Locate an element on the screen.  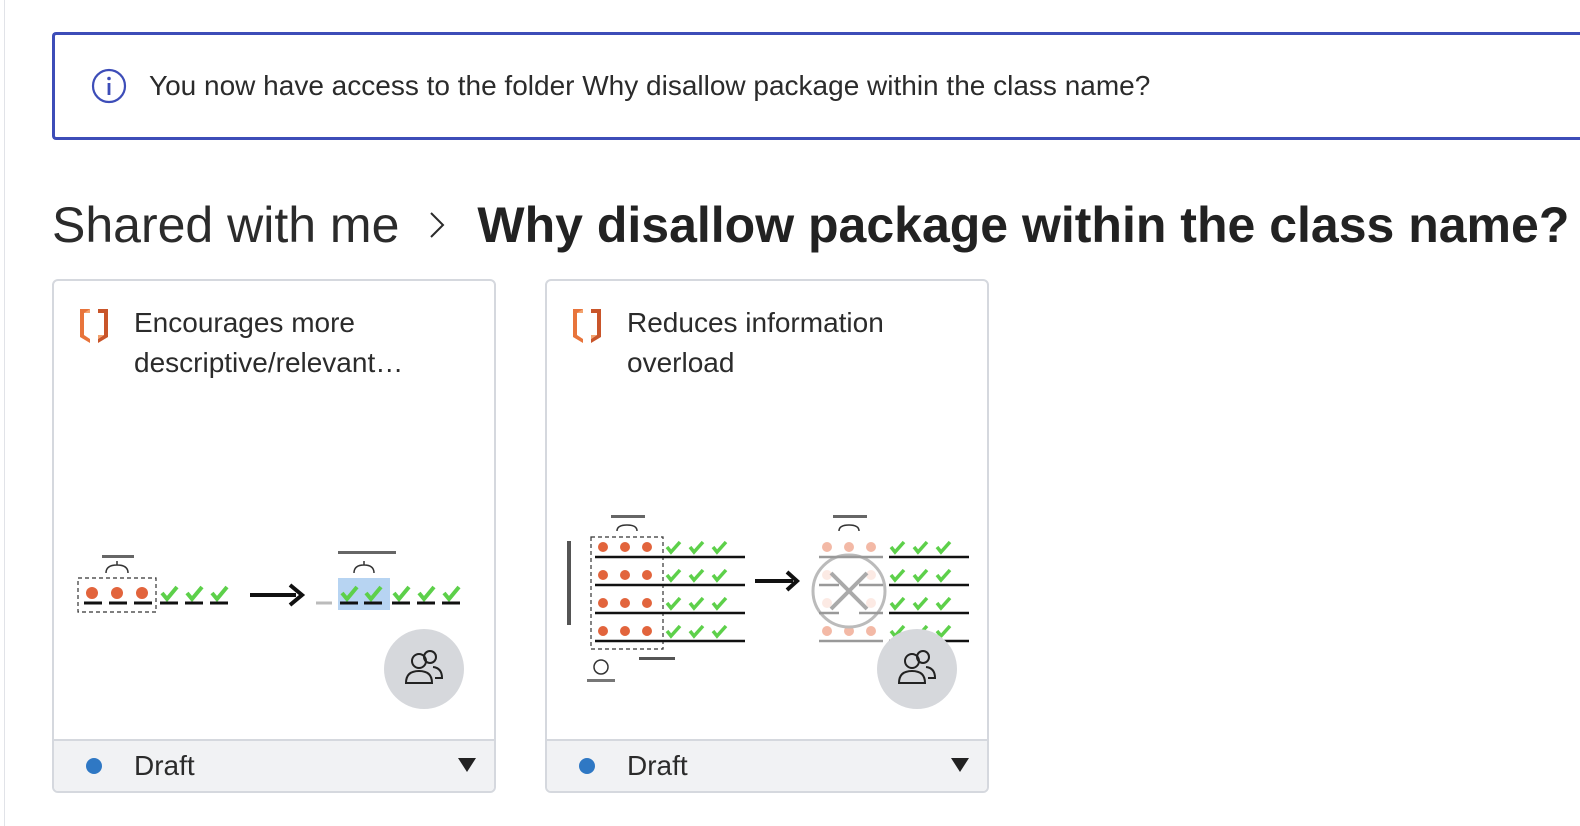
chevron-right-icon is located at coordinates (437, 225).